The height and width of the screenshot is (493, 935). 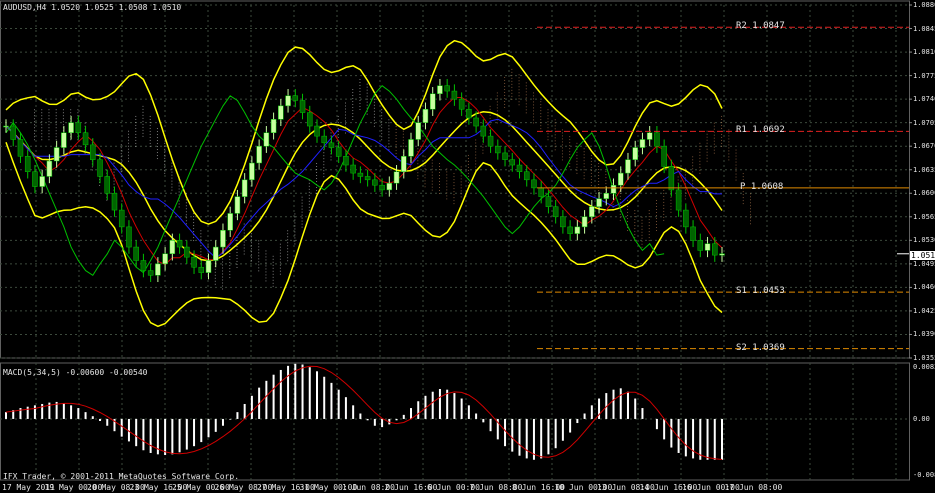 I want to click on macd-signal-line, so click(x=364, y=412).